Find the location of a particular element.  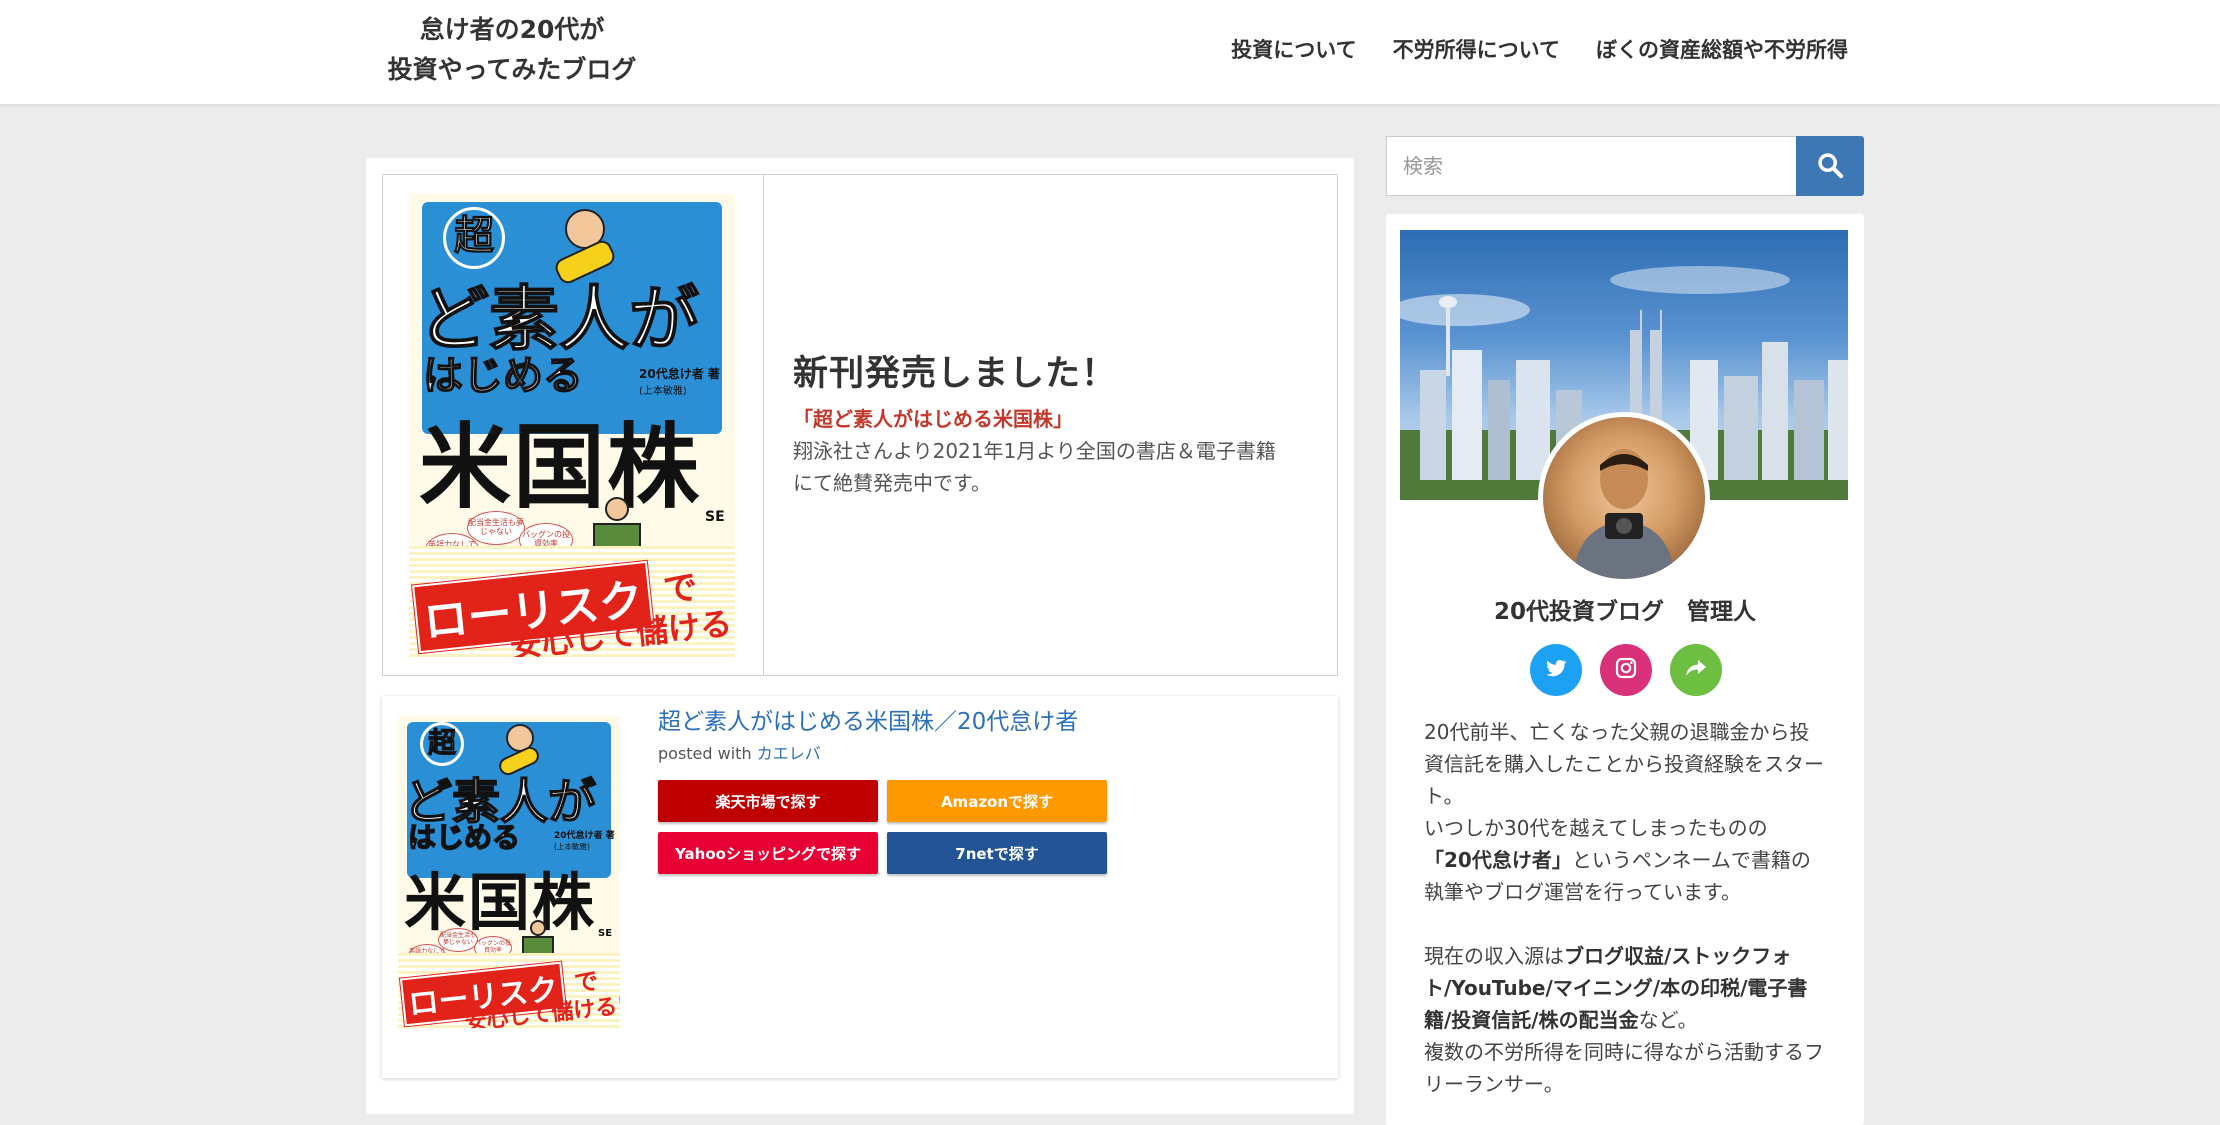

search-form is located at coordinates (1625, 166).